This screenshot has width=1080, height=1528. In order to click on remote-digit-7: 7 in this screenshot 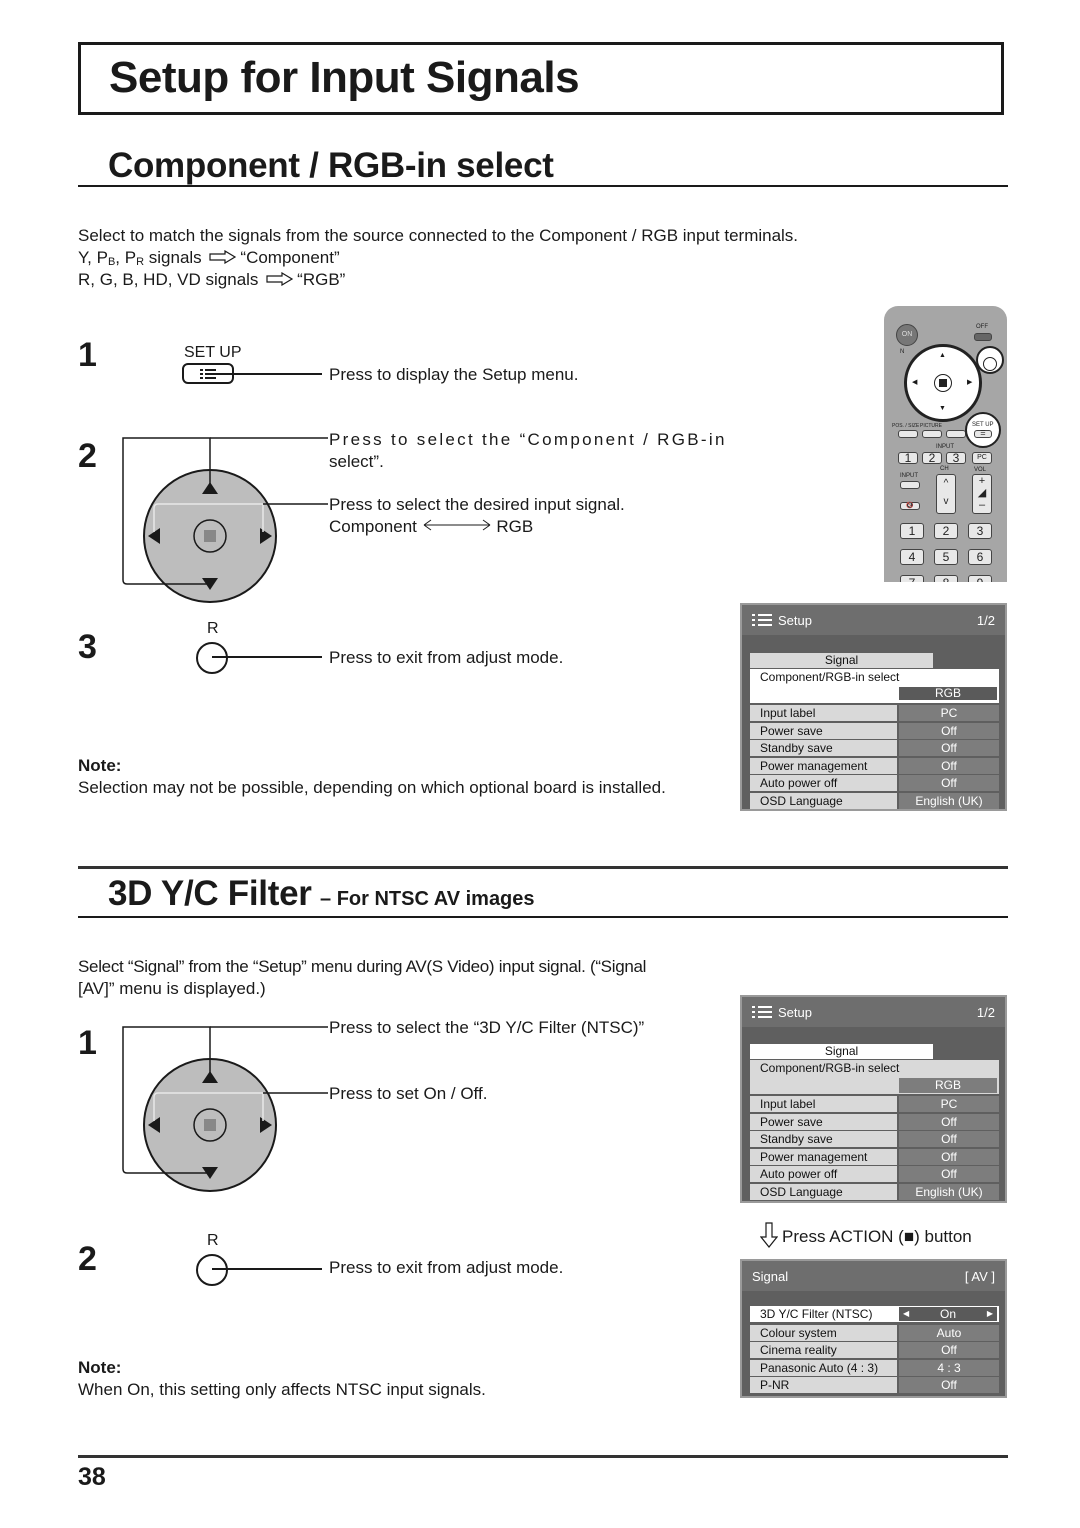, I will do `click(912, 578)`.